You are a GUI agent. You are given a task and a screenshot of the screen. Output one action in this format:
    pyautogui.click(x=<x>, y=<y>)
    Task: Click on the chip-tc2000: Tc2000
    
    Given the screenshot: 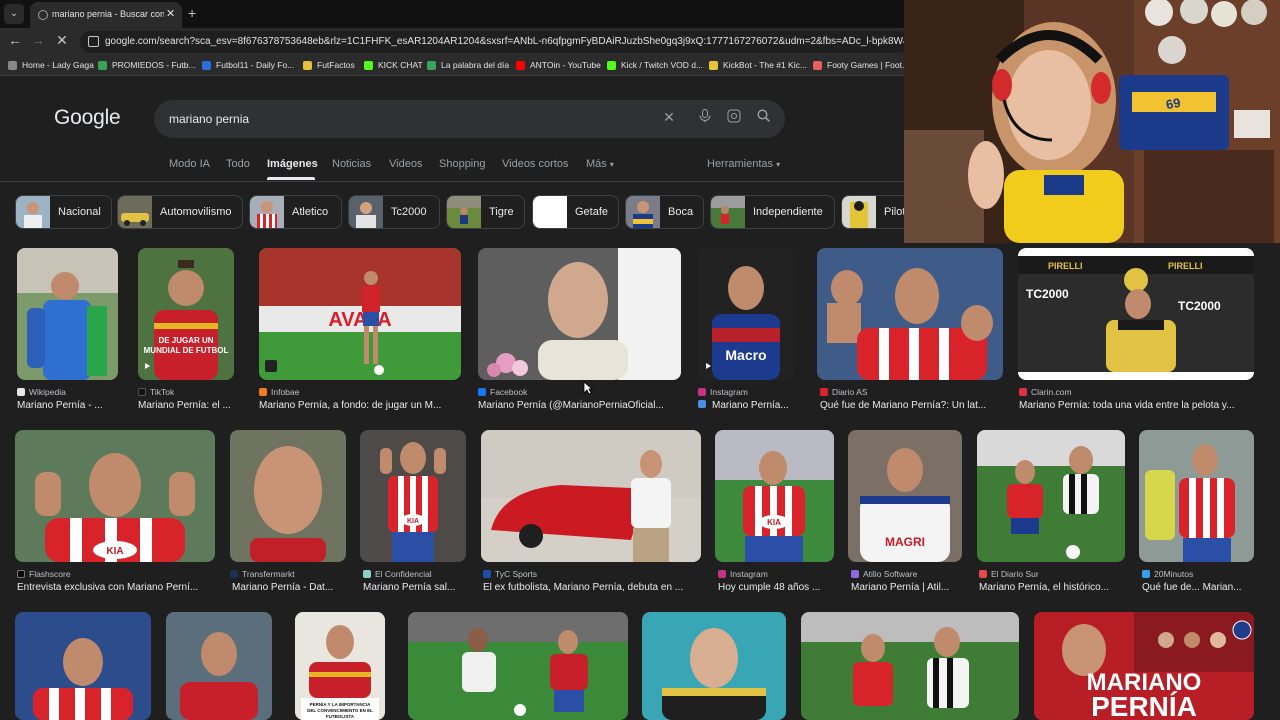 What is the action you would take?
    pyautogui.click(x=394, y=212)
    